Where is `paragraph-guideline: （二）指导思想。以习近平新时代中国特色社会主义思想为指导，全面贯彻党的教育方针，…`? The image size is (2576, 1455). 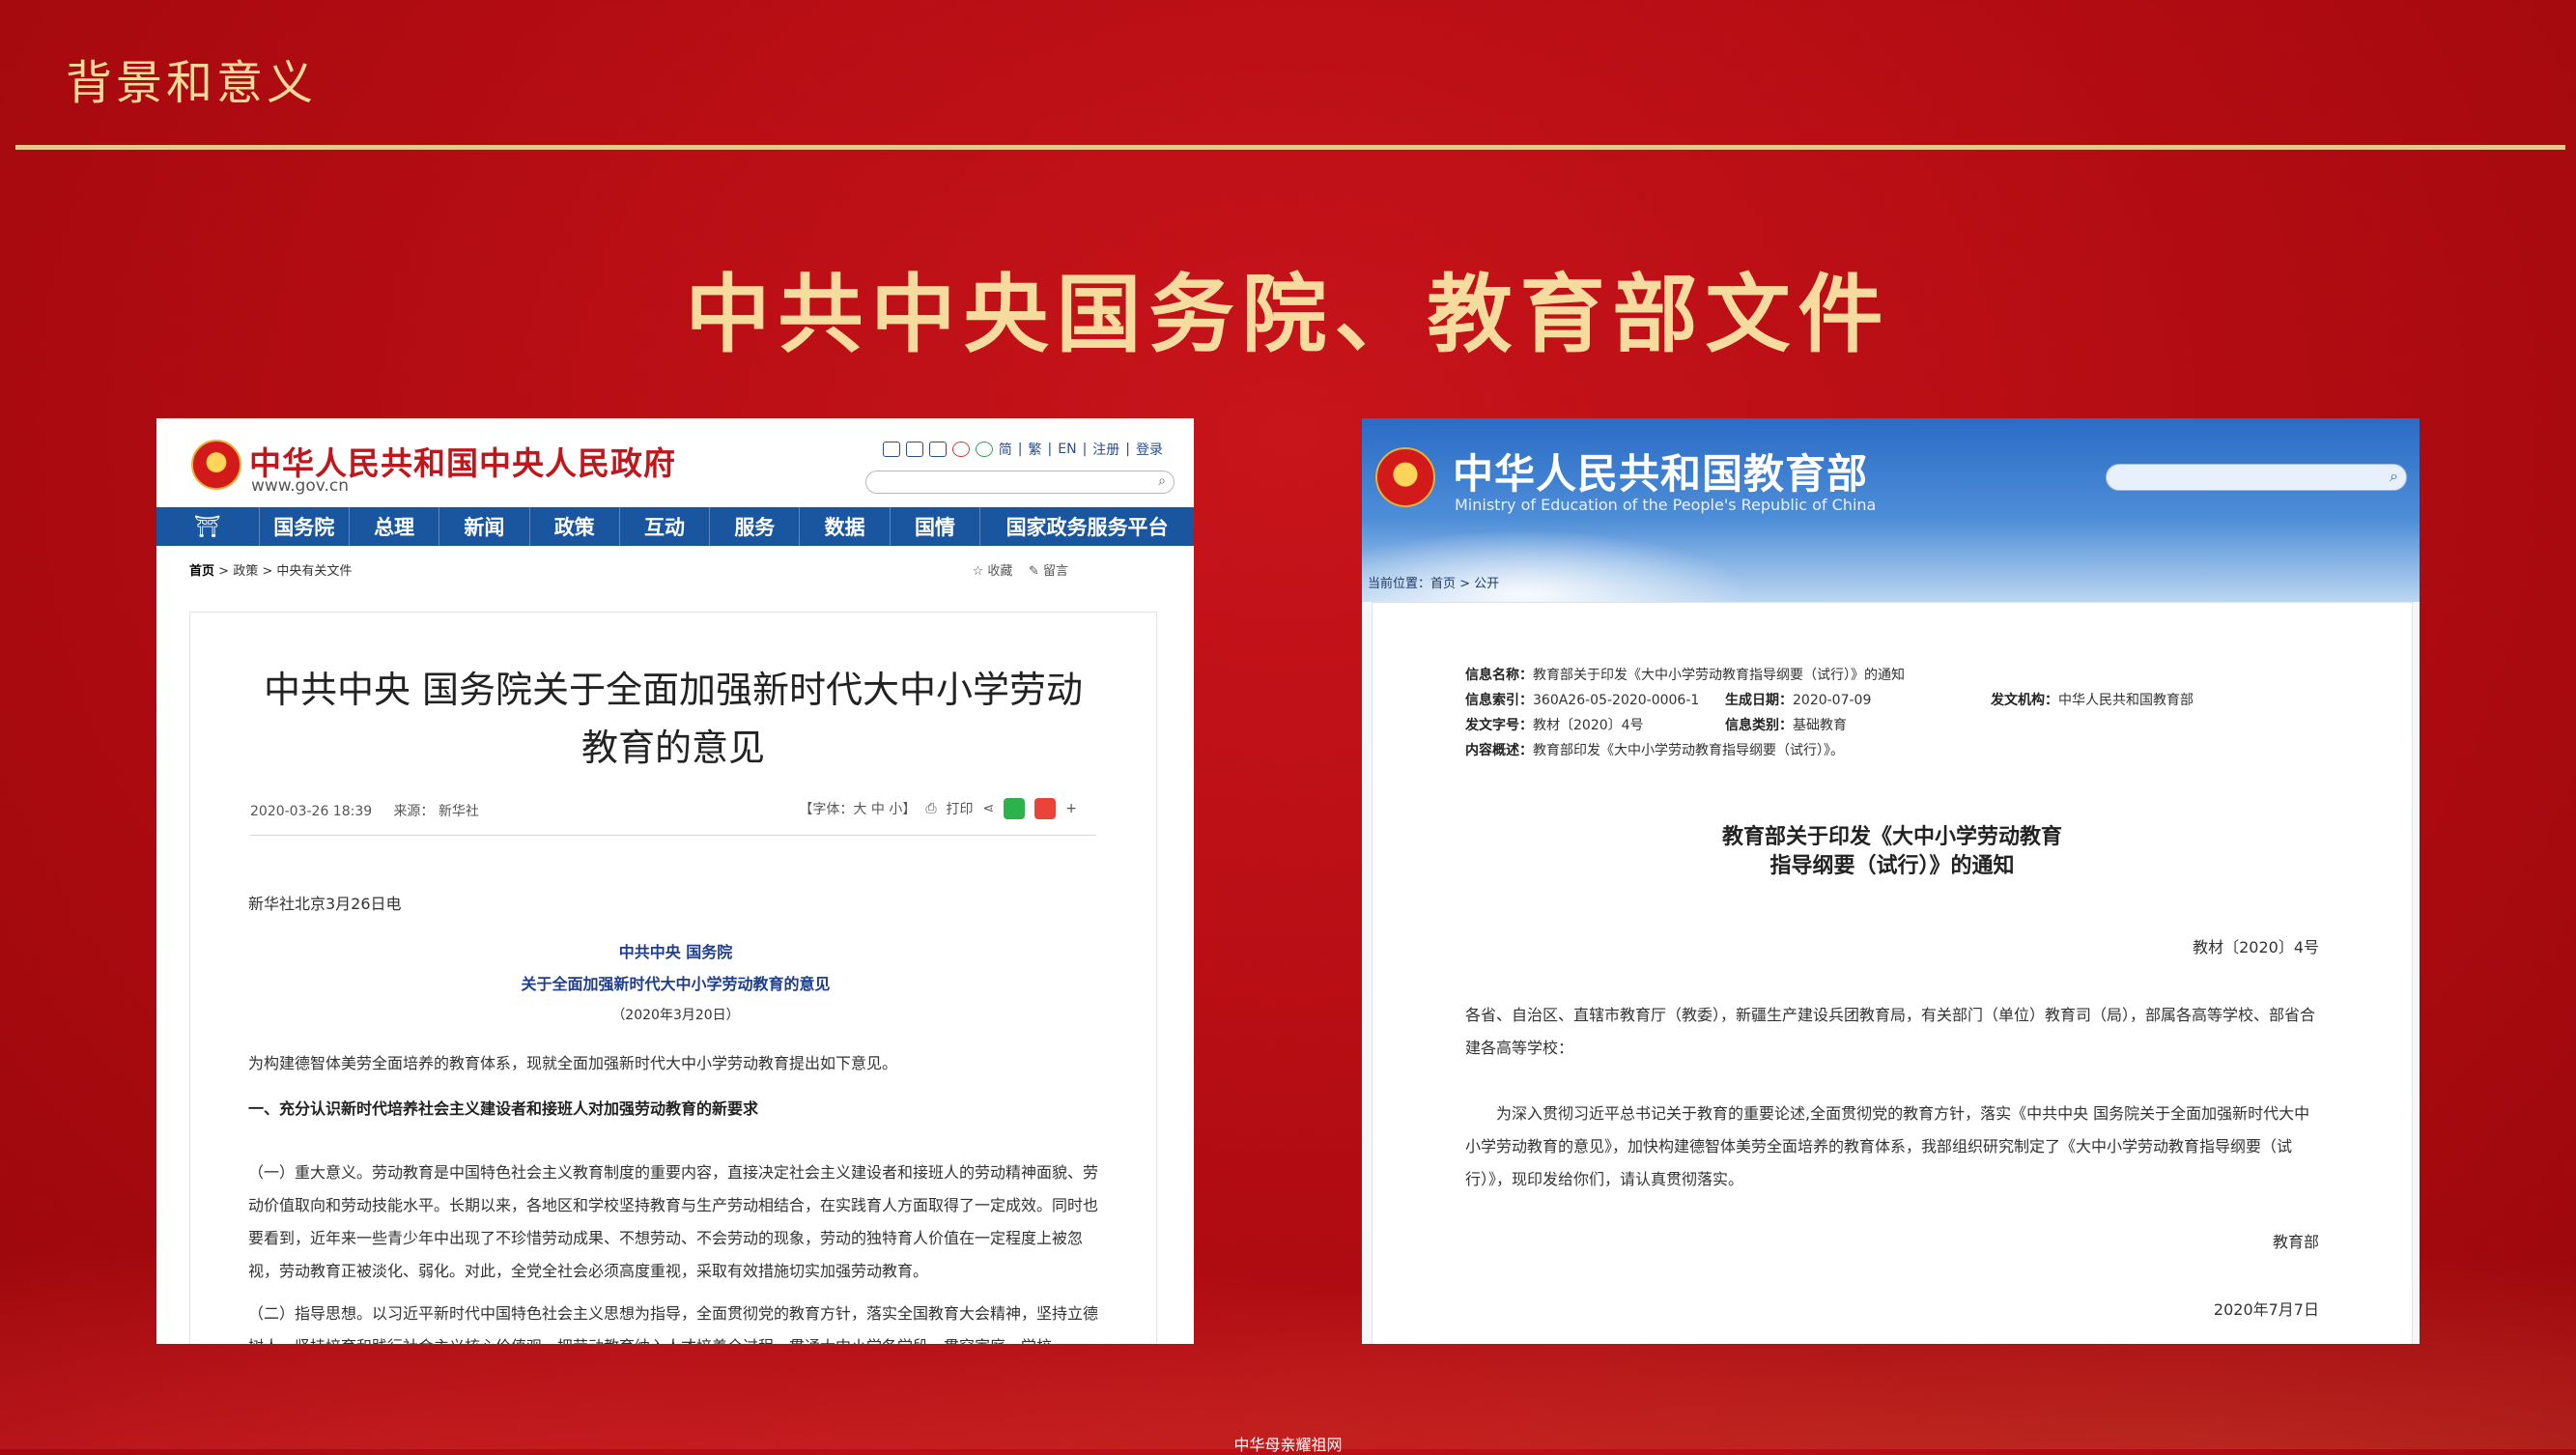
paragraph-guideline: （二）指导思想。以习近平新时代中国特色社会主义思想为指导，全面贯彻党的教育方针，… is located at coordinates (673, 1324).